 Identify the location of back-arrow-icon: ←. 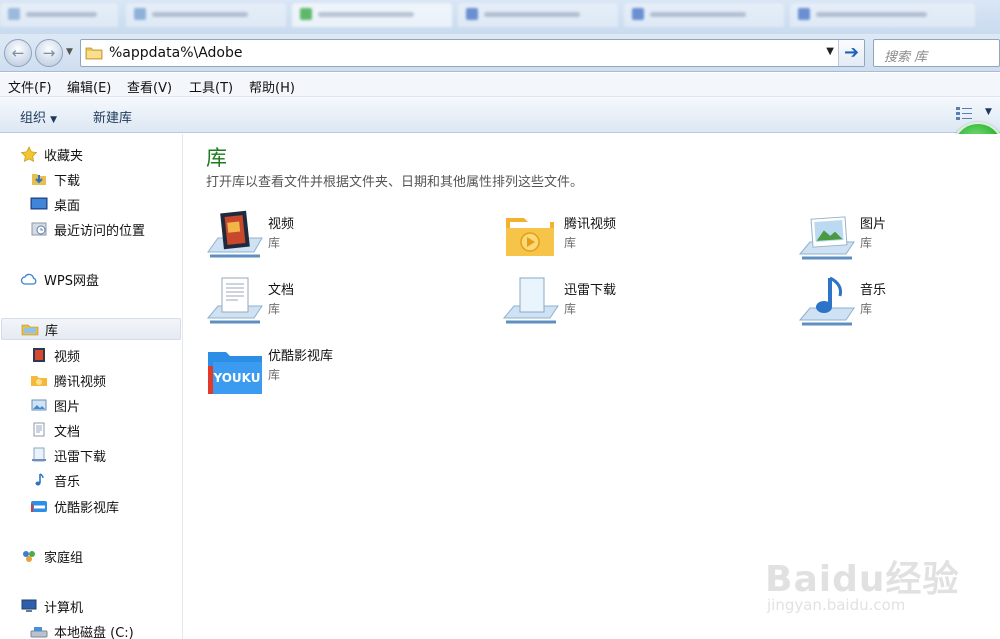
(18, 53).